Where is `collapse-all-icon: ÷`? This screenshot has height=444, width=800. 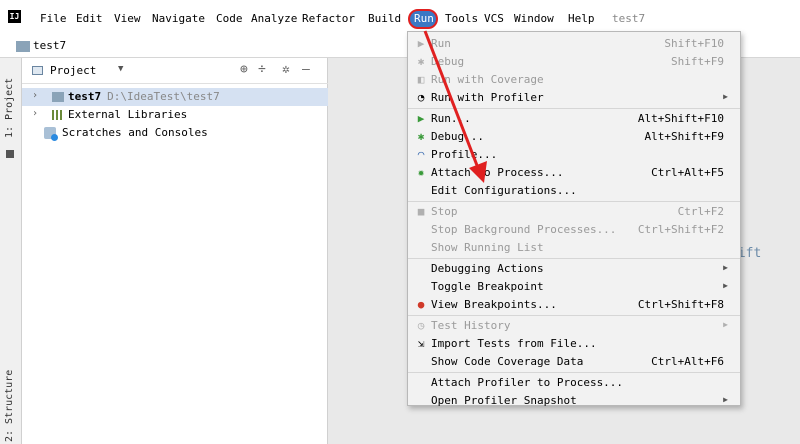 collapse-all-icon: ÷ is located at coordinates (262, 70).